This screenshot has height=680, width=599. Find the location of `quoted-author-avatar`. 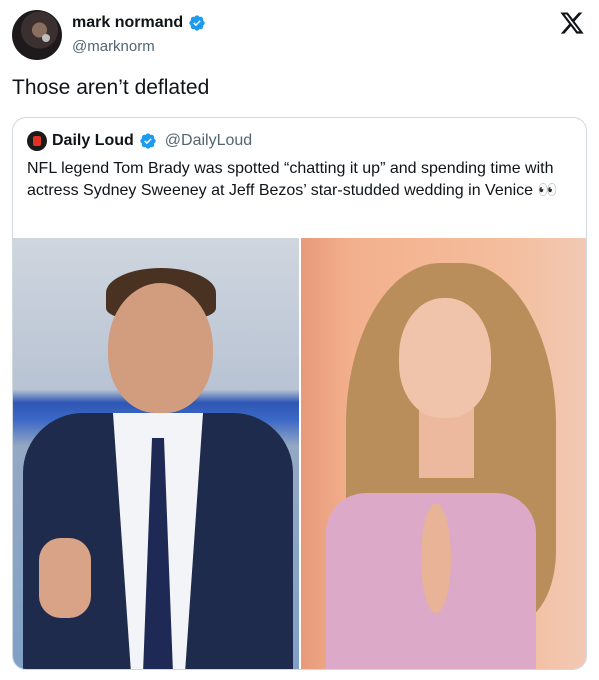

quoted-author-avatar is located at coordinates (37, 141).